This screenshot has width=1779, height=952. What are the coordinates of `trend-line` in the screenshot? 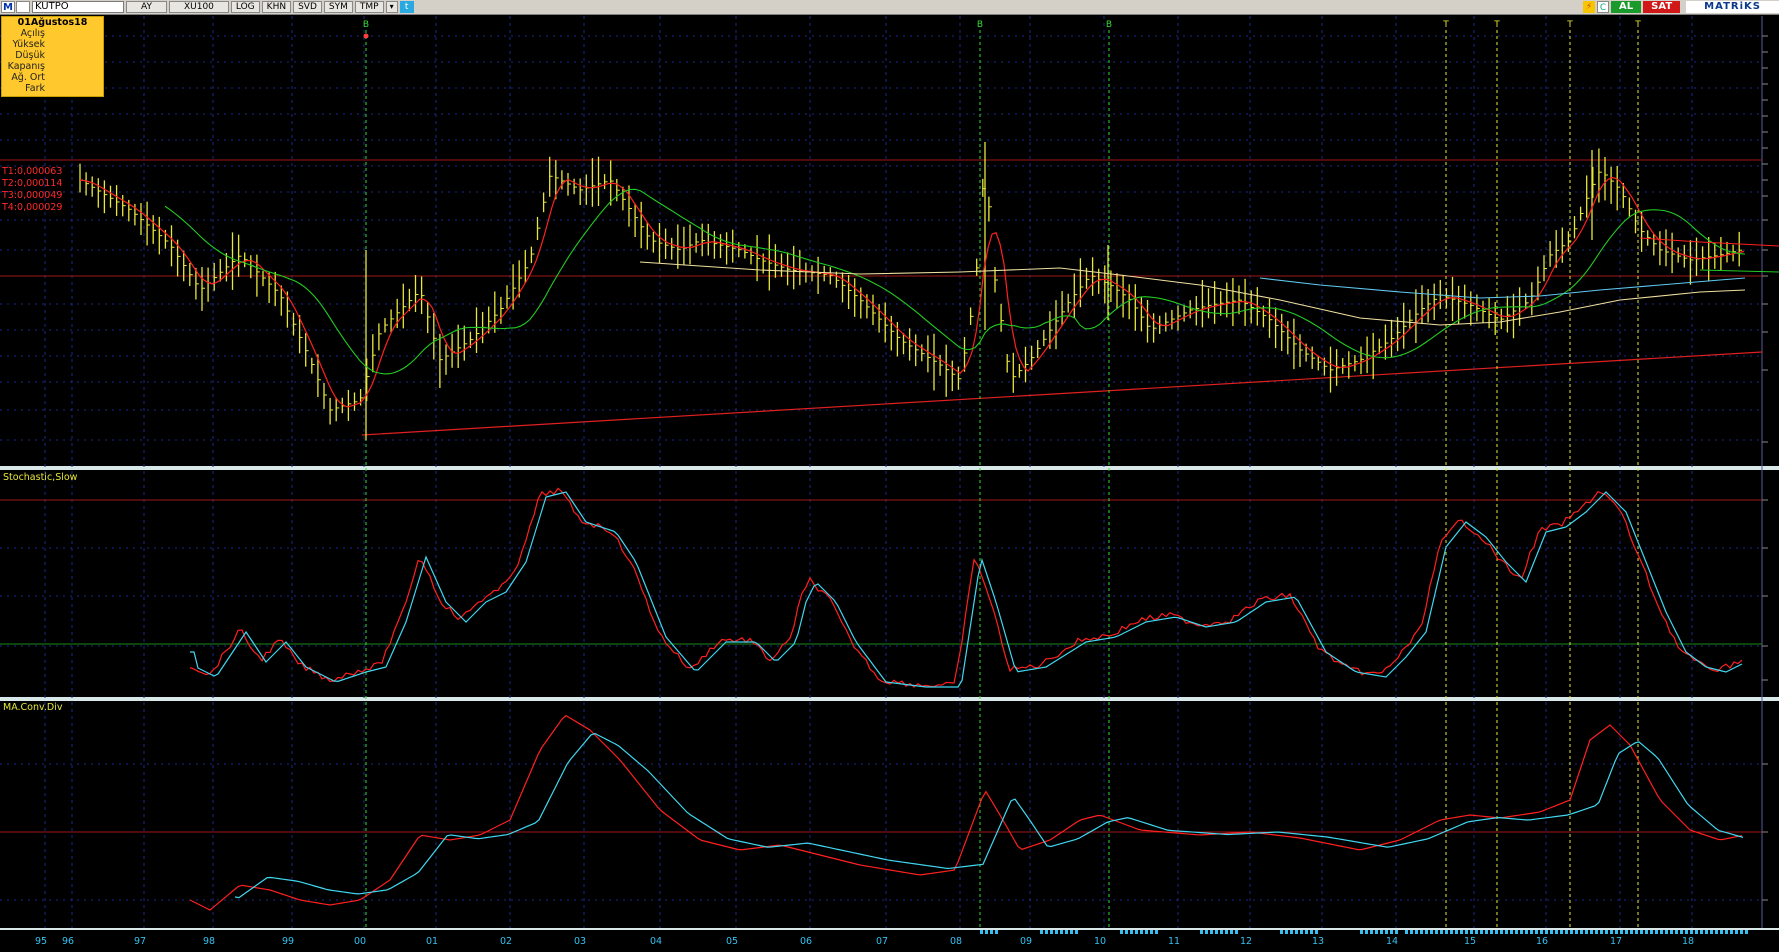 It's located at (1062, 393).